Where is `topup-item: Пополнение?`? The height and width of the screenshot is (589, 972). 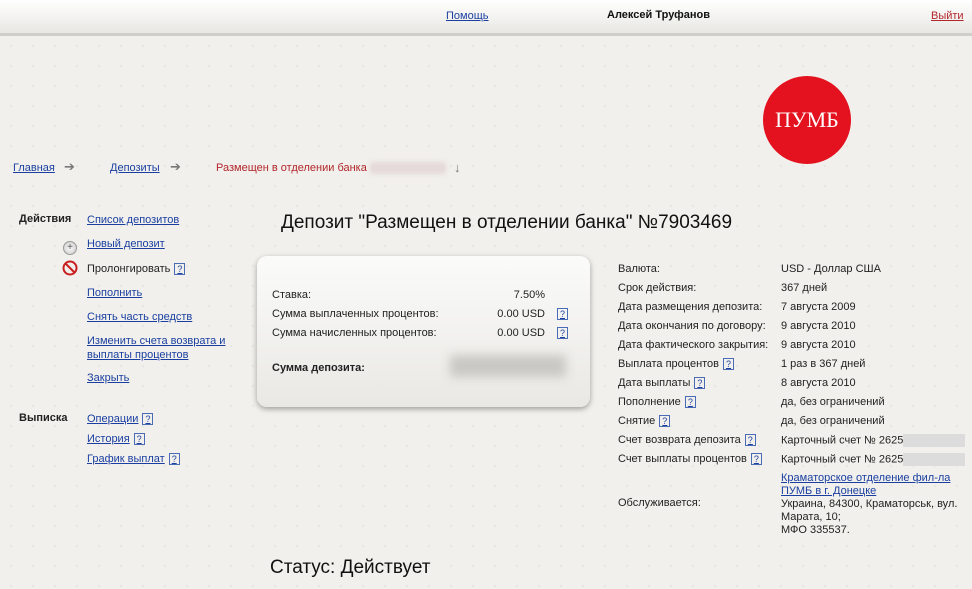 topup-item: Пополнение? is located at coordinates (657, 402).